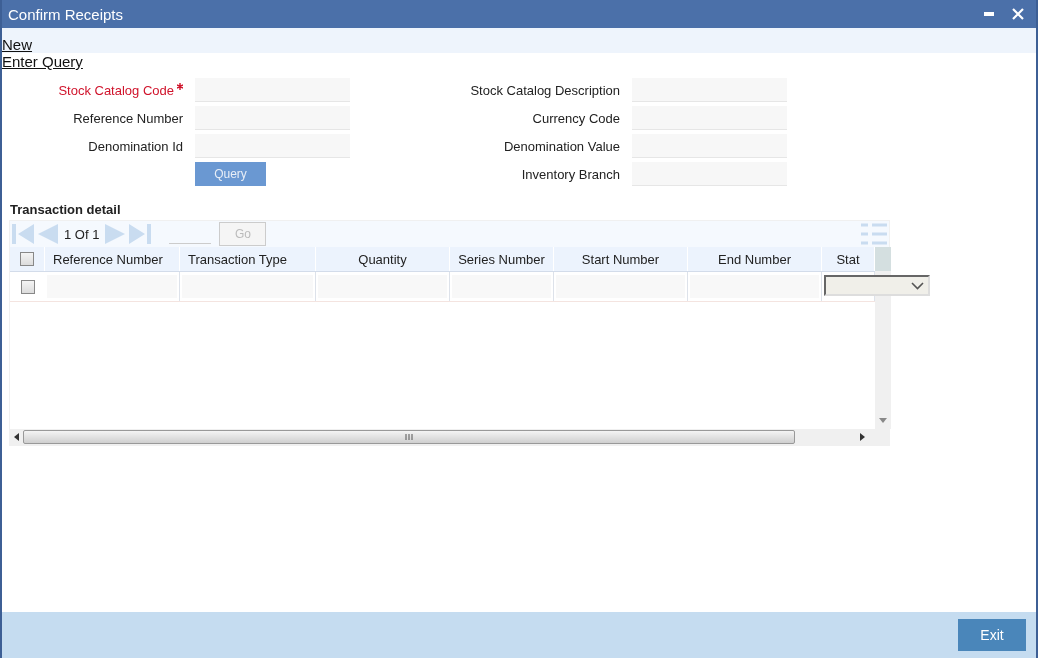  Describe the element at coordinates (17, 44) in the screenshot. I see `new-link: New` at that location.